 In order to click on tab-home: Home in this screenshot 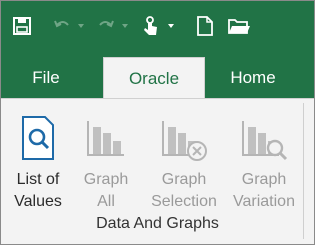, I will do `click(253, 78)`.